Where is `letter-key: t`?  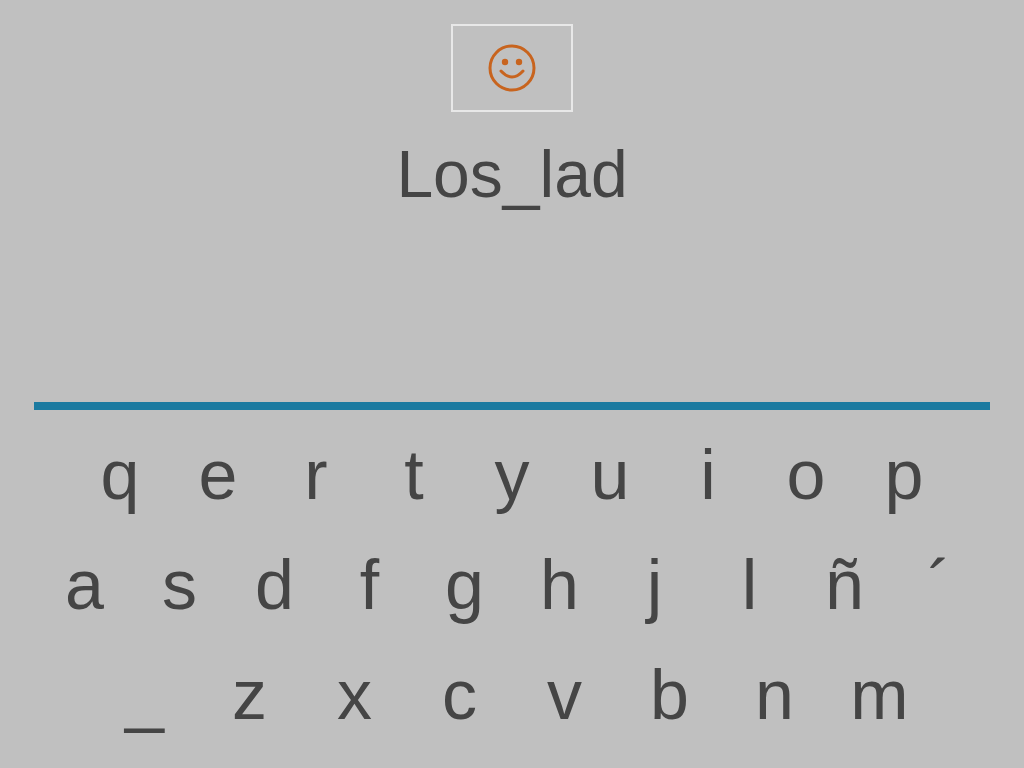
letter-key: t is located at coordinates (414, 475).